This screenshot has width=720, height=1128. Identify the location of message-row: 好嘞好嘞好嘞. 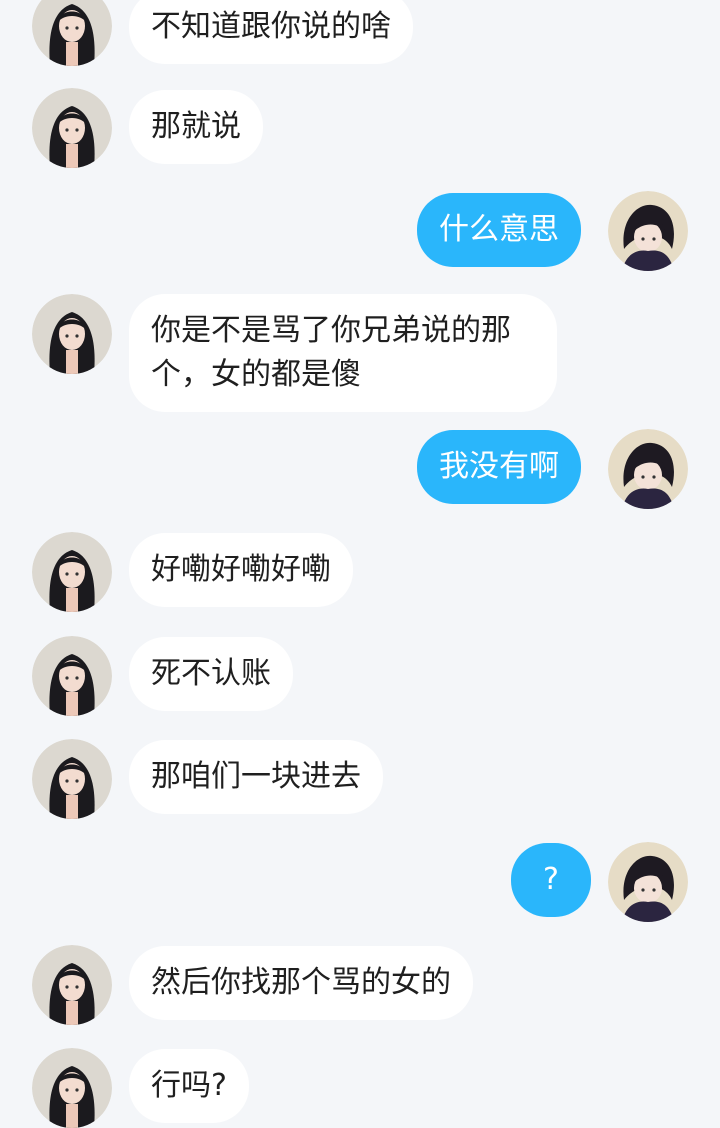
(360, 572).